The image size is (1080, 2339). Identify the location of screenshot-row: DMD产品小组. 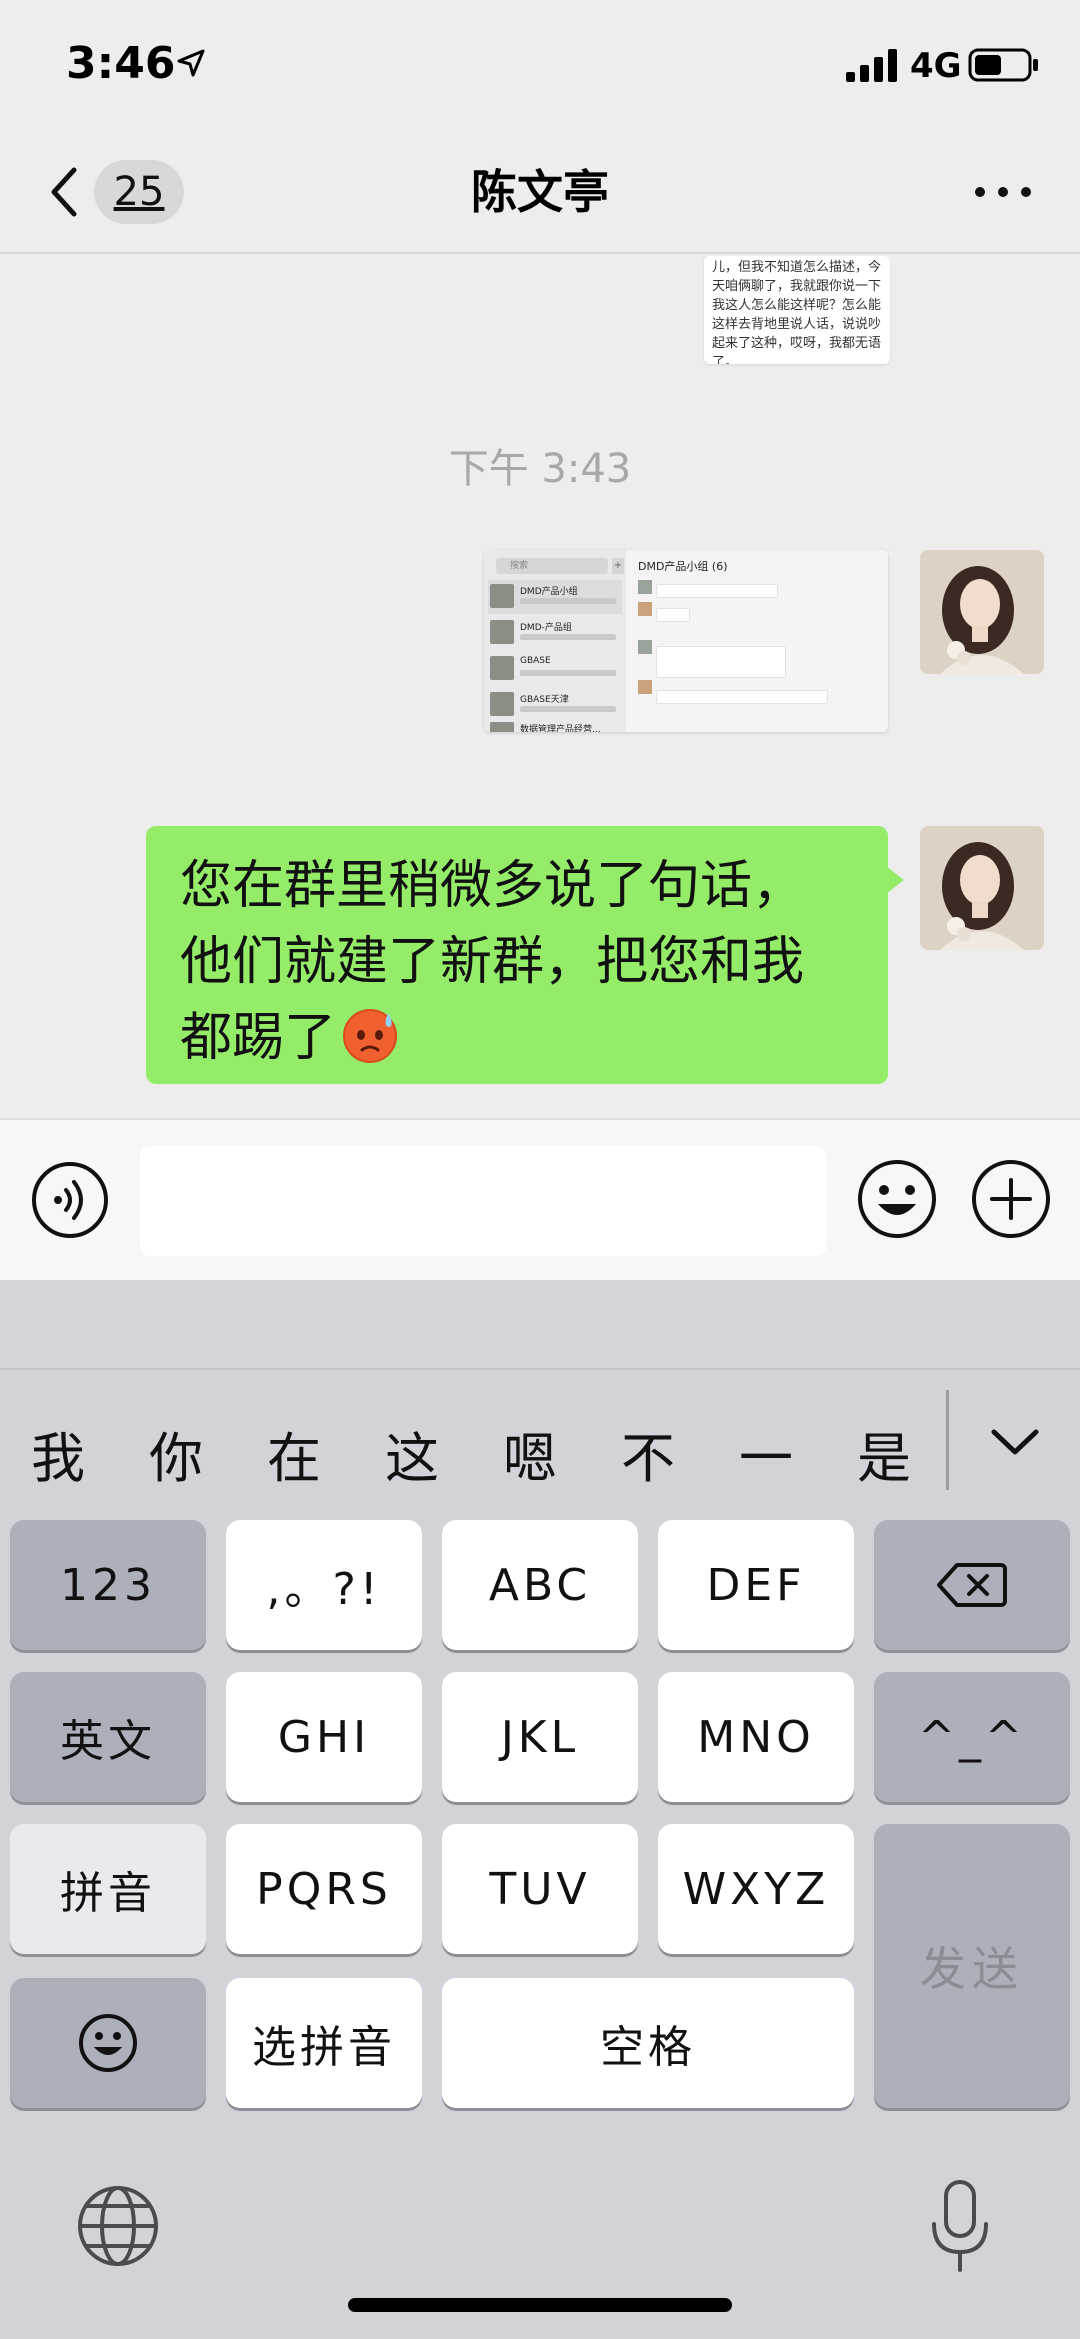
(555, 597).